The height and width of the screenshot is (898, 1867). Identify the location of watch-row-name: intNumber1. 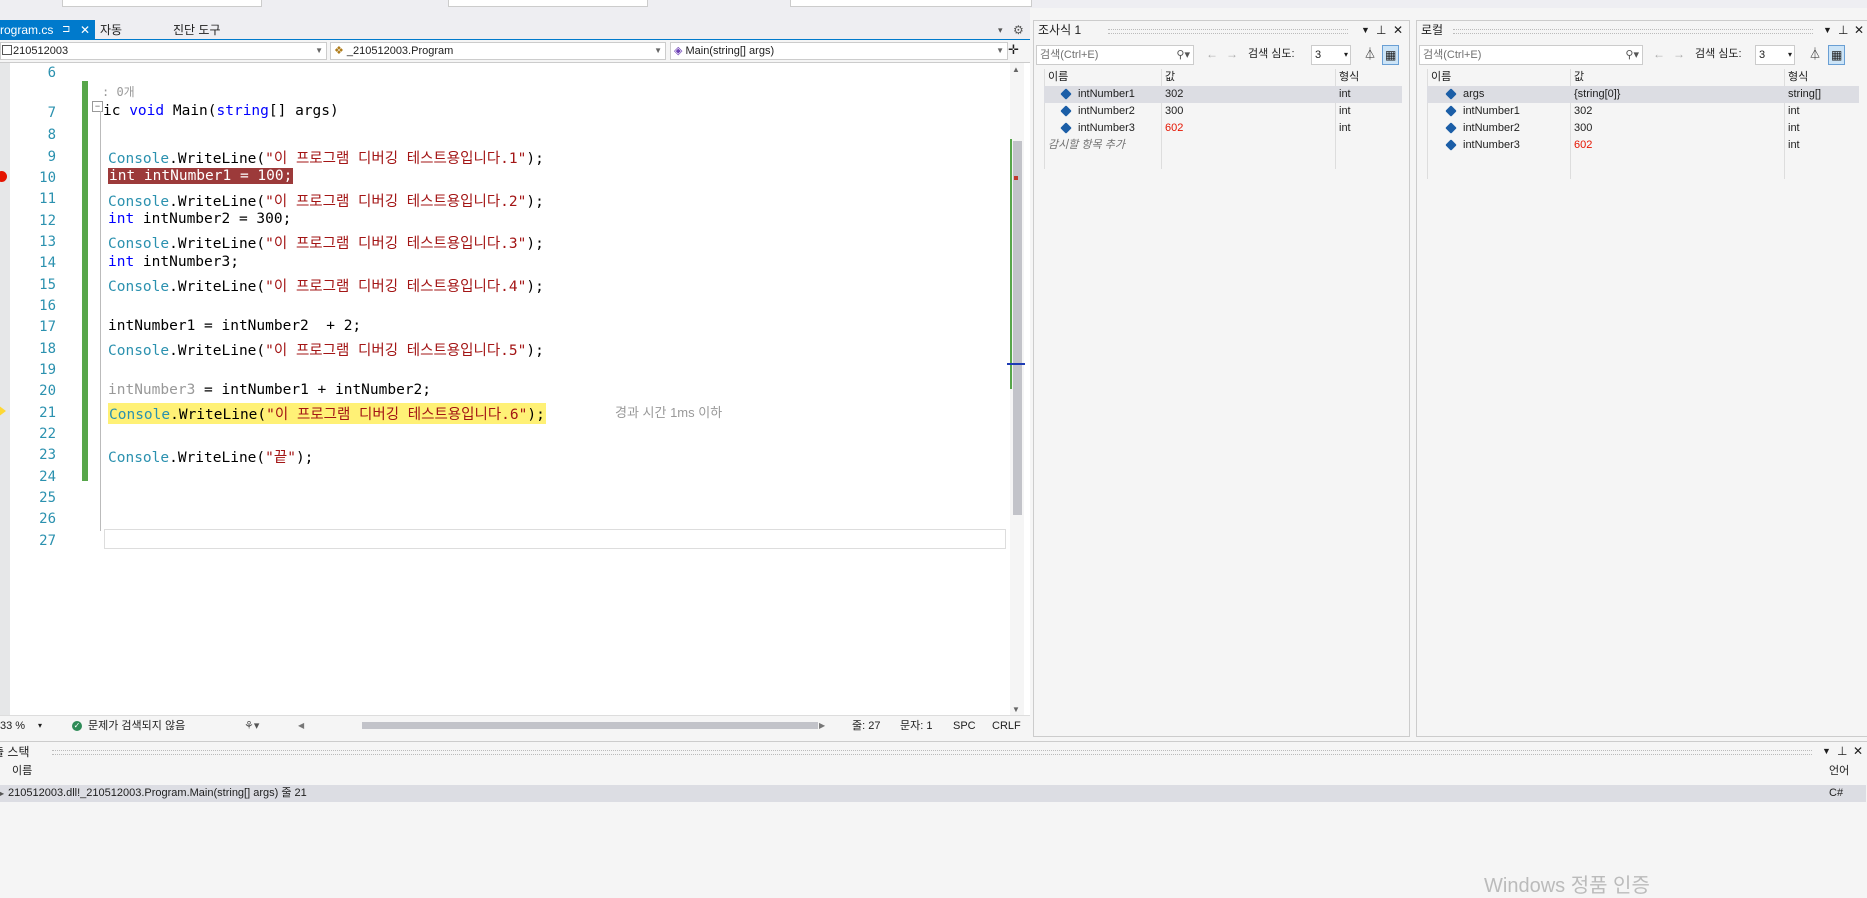
(1106, 94).